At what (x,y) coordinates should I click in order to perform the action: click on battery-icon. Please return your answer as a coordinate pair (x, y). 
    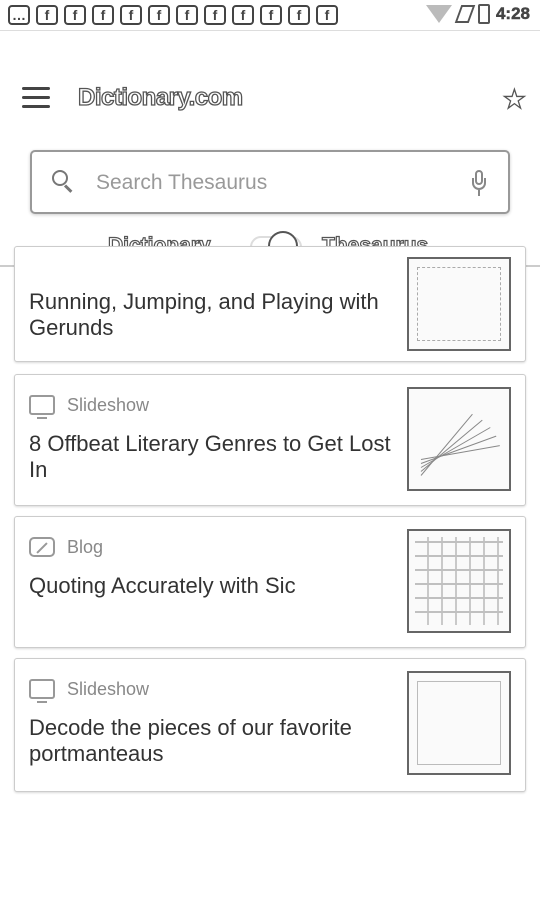
    Looking at the image, I should click on (483, 14).